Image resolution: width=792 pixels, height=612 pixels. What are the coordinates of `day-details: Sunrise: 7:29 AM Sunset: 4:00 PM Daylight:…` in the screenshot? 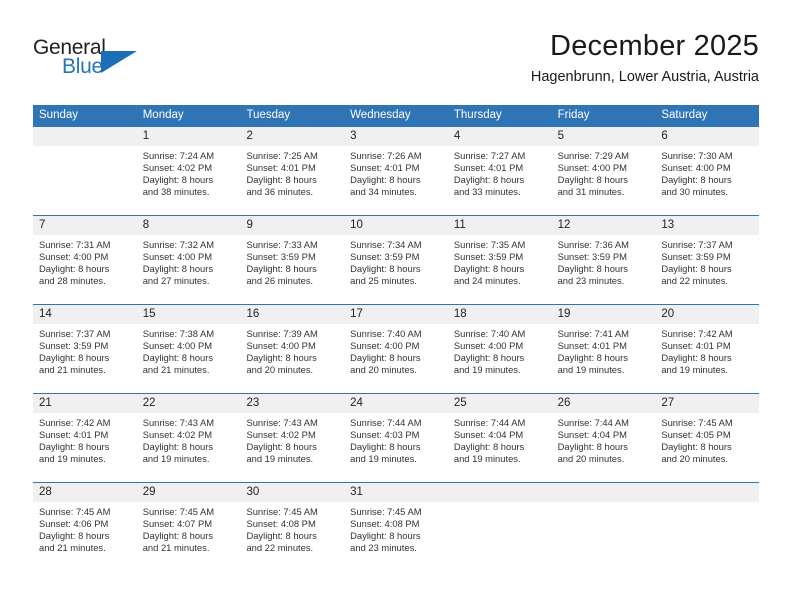 It's located at (604, 172).